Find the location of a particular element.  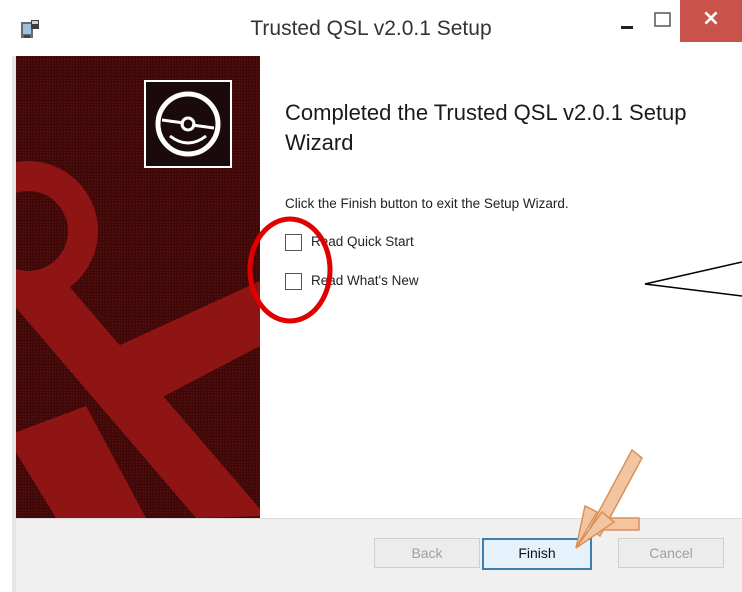

title-bar: Trusted QSL v2.0.1 Setup × is located at coordinates (371, 28).